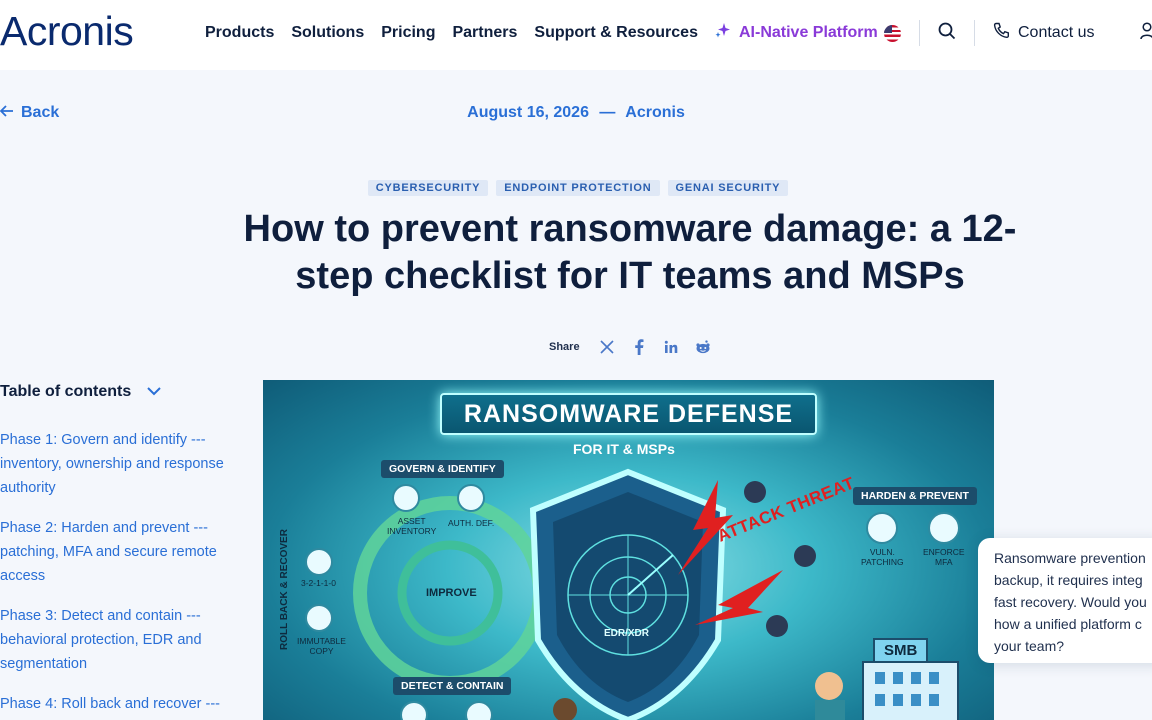 The image size is (1152, 720). I want to click on toc-heading: Table of contents, so click(66, 391).